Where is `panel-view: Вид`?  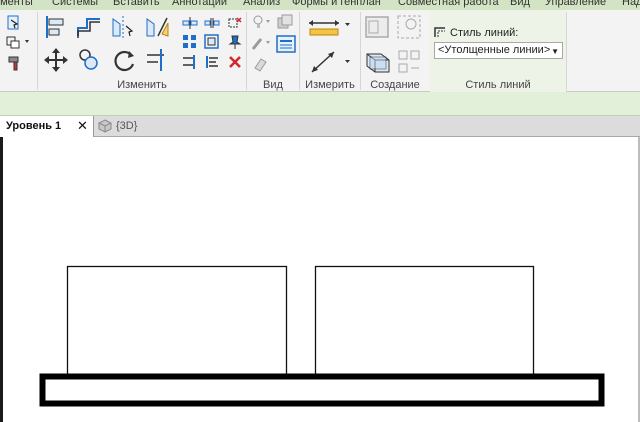 panel-view: Вид is located at coordinates (273, 51).